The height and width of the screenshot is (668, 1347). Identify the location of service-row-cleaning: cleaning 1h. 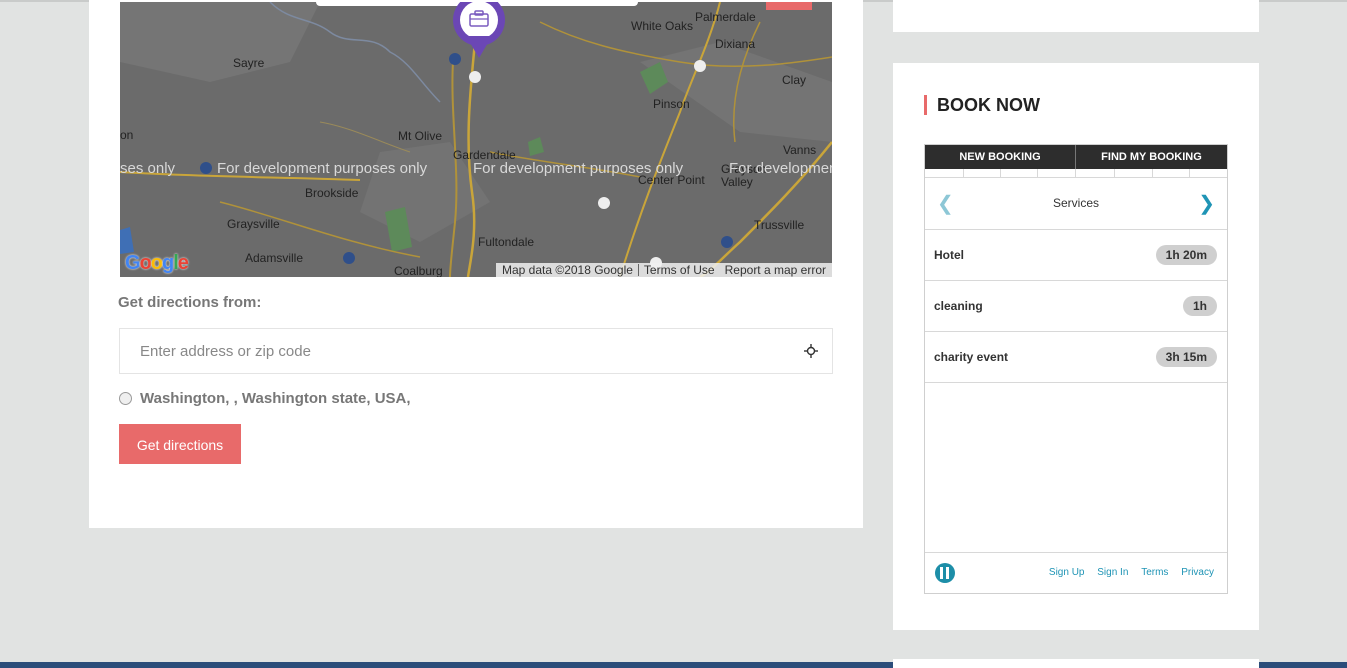
(1076, 306).